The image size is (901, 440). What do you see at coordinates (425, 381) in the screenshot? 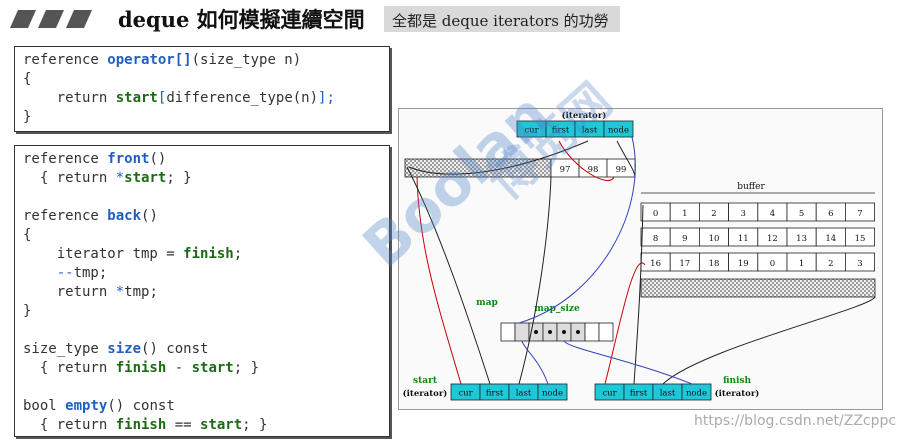
I see `start-label: start` at bounding box center [425, 381].